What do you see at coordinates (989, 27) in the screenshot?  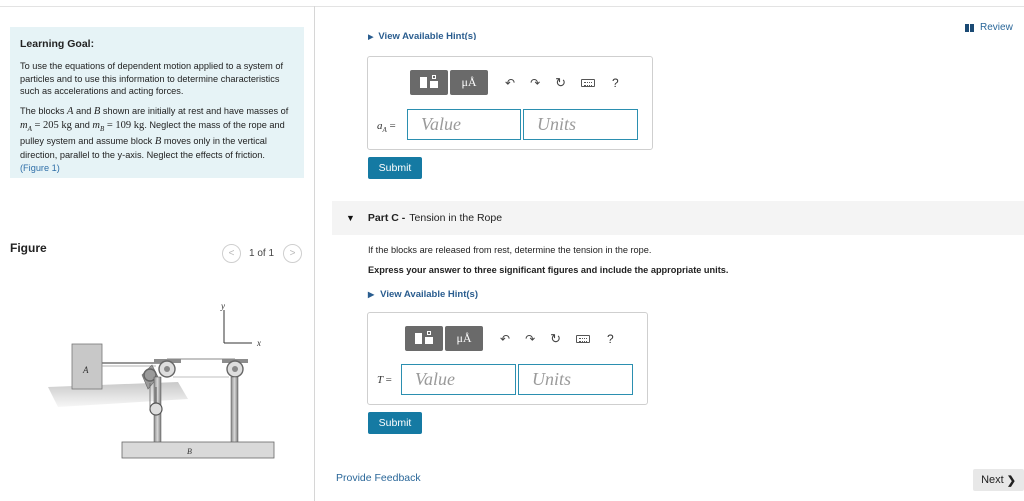 I see `review-link: Review` at bounding box center [989, 27].